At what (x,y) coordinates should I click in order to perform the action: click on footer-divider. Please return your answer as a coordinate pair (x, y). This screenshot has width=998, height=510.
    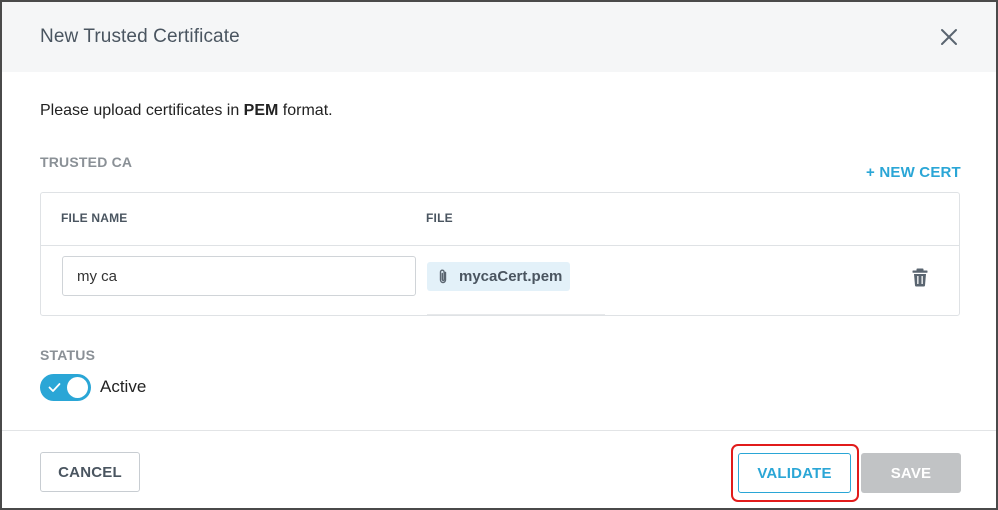
    Looking at the image, I should click on (499, 430).